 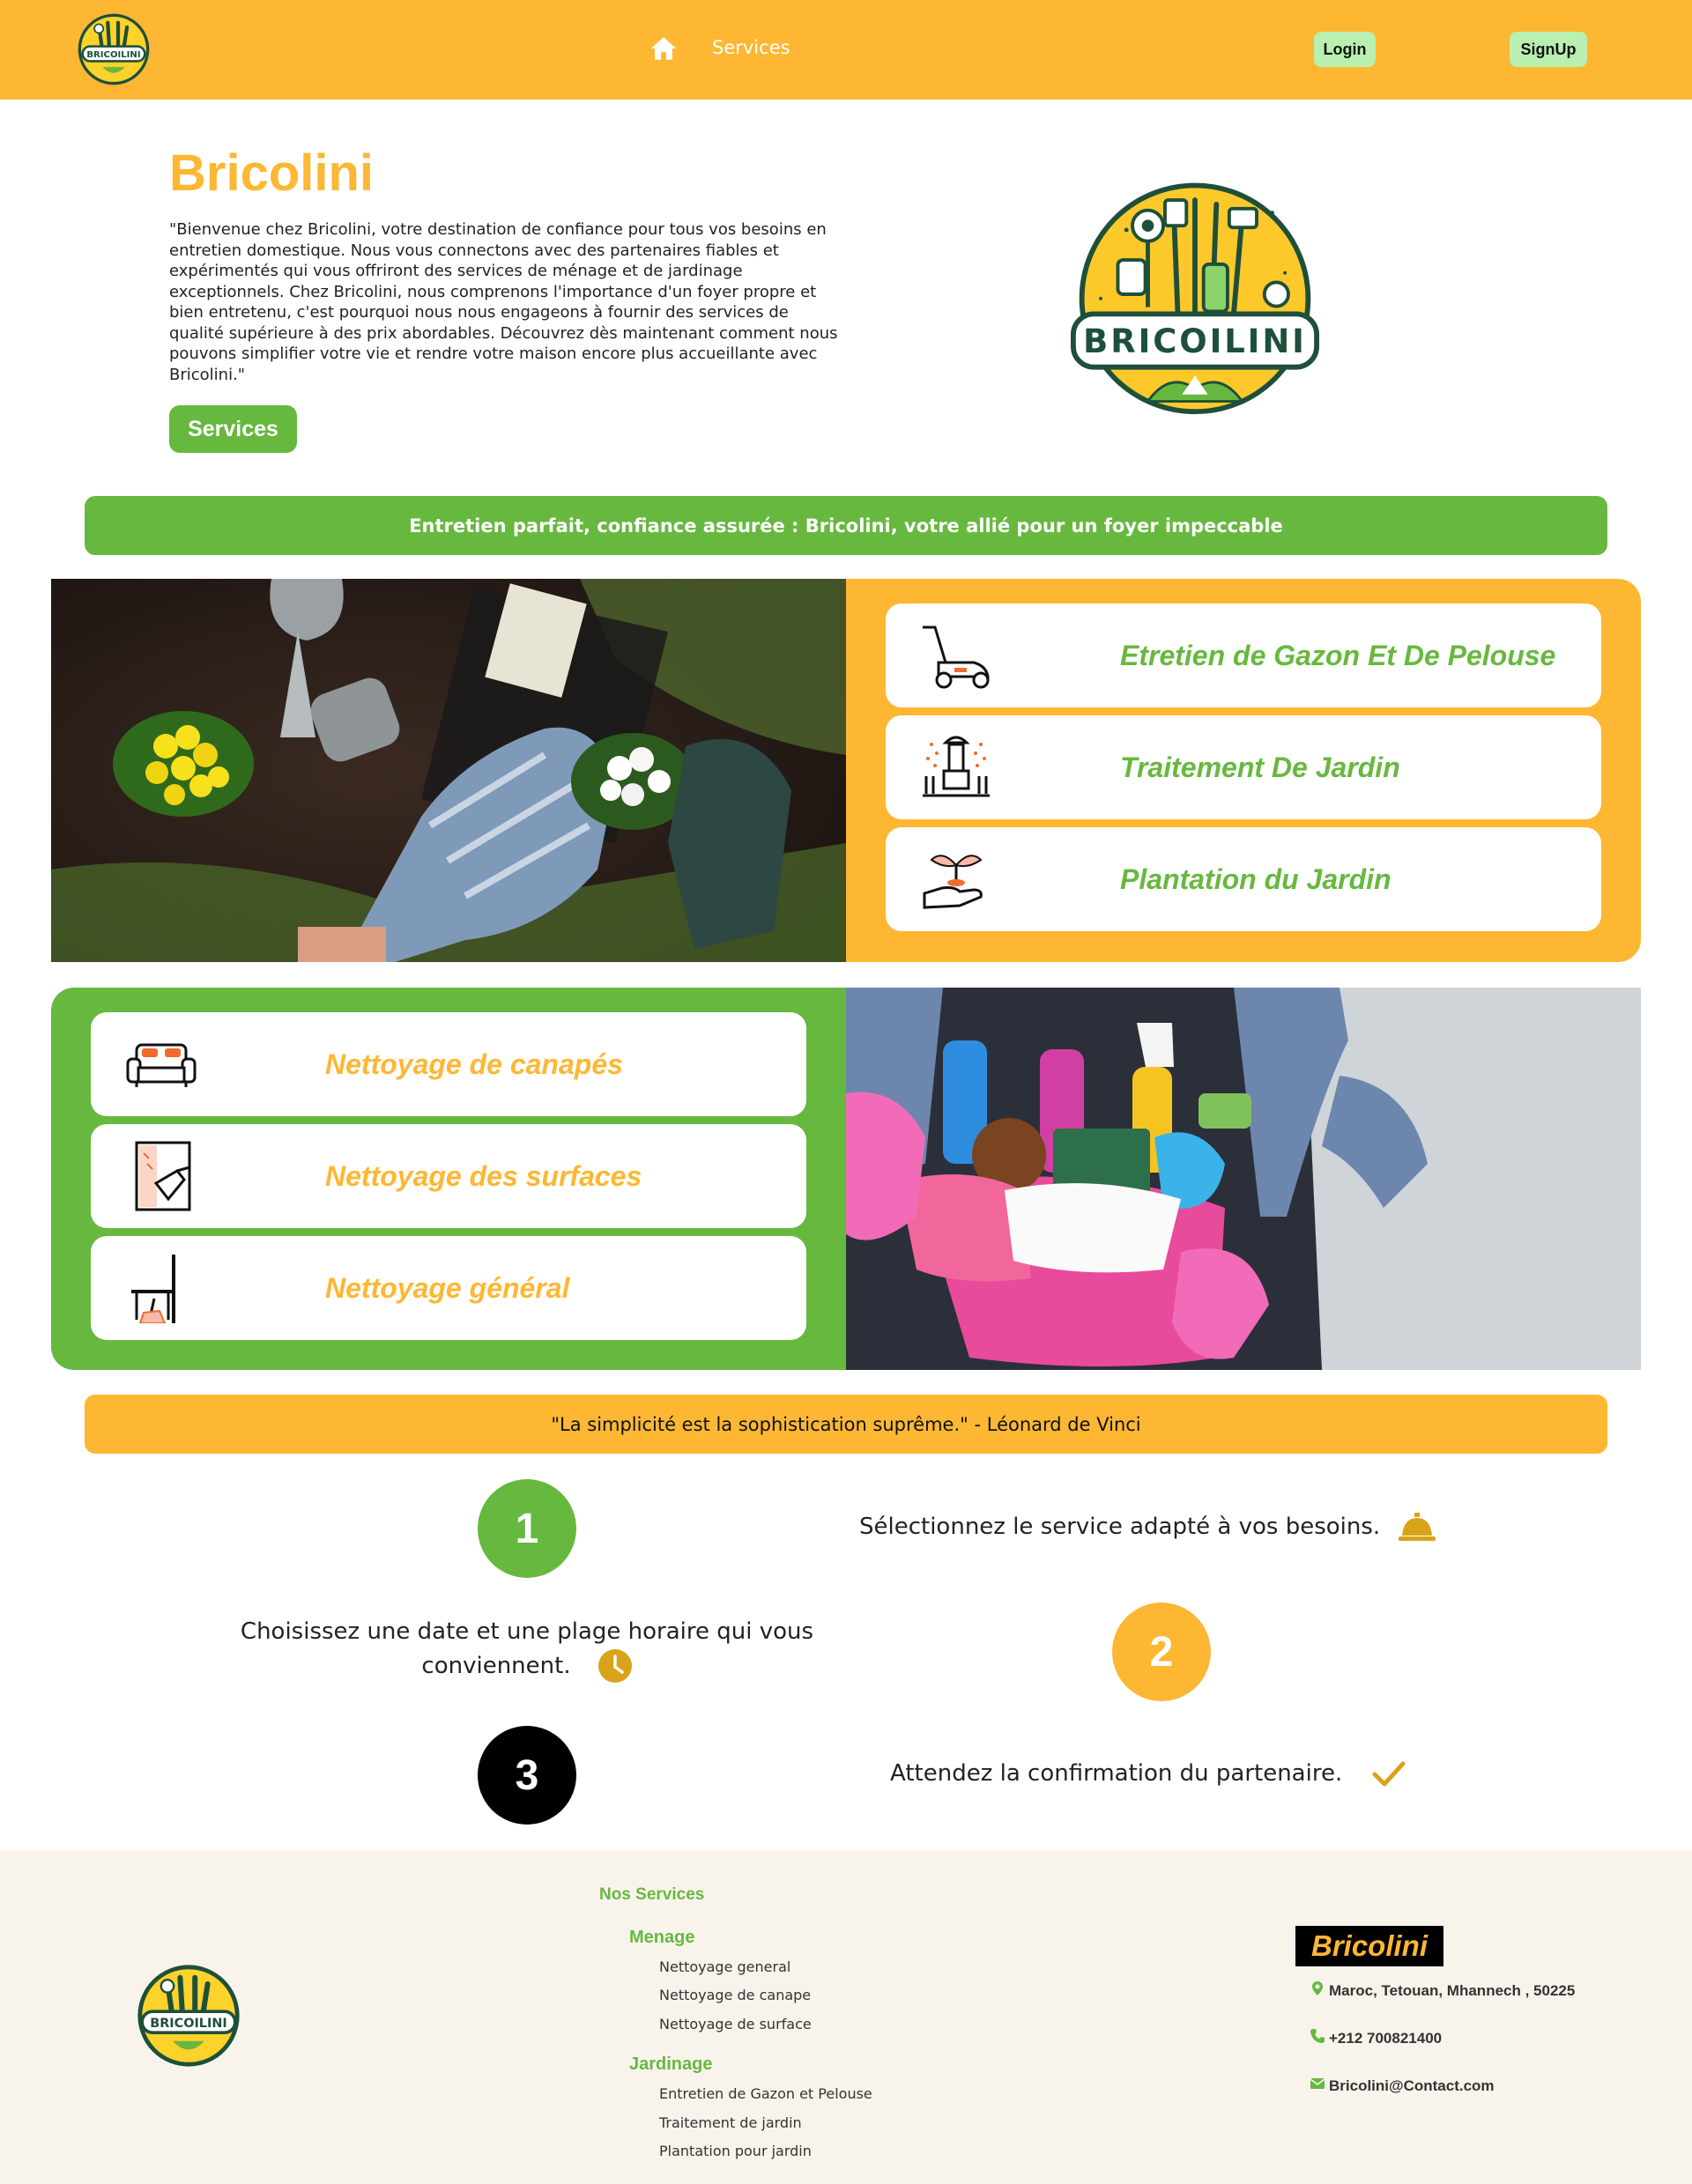 I want to click on step-2-text-line2-row: conviennent., so click(x=527, y=1666).